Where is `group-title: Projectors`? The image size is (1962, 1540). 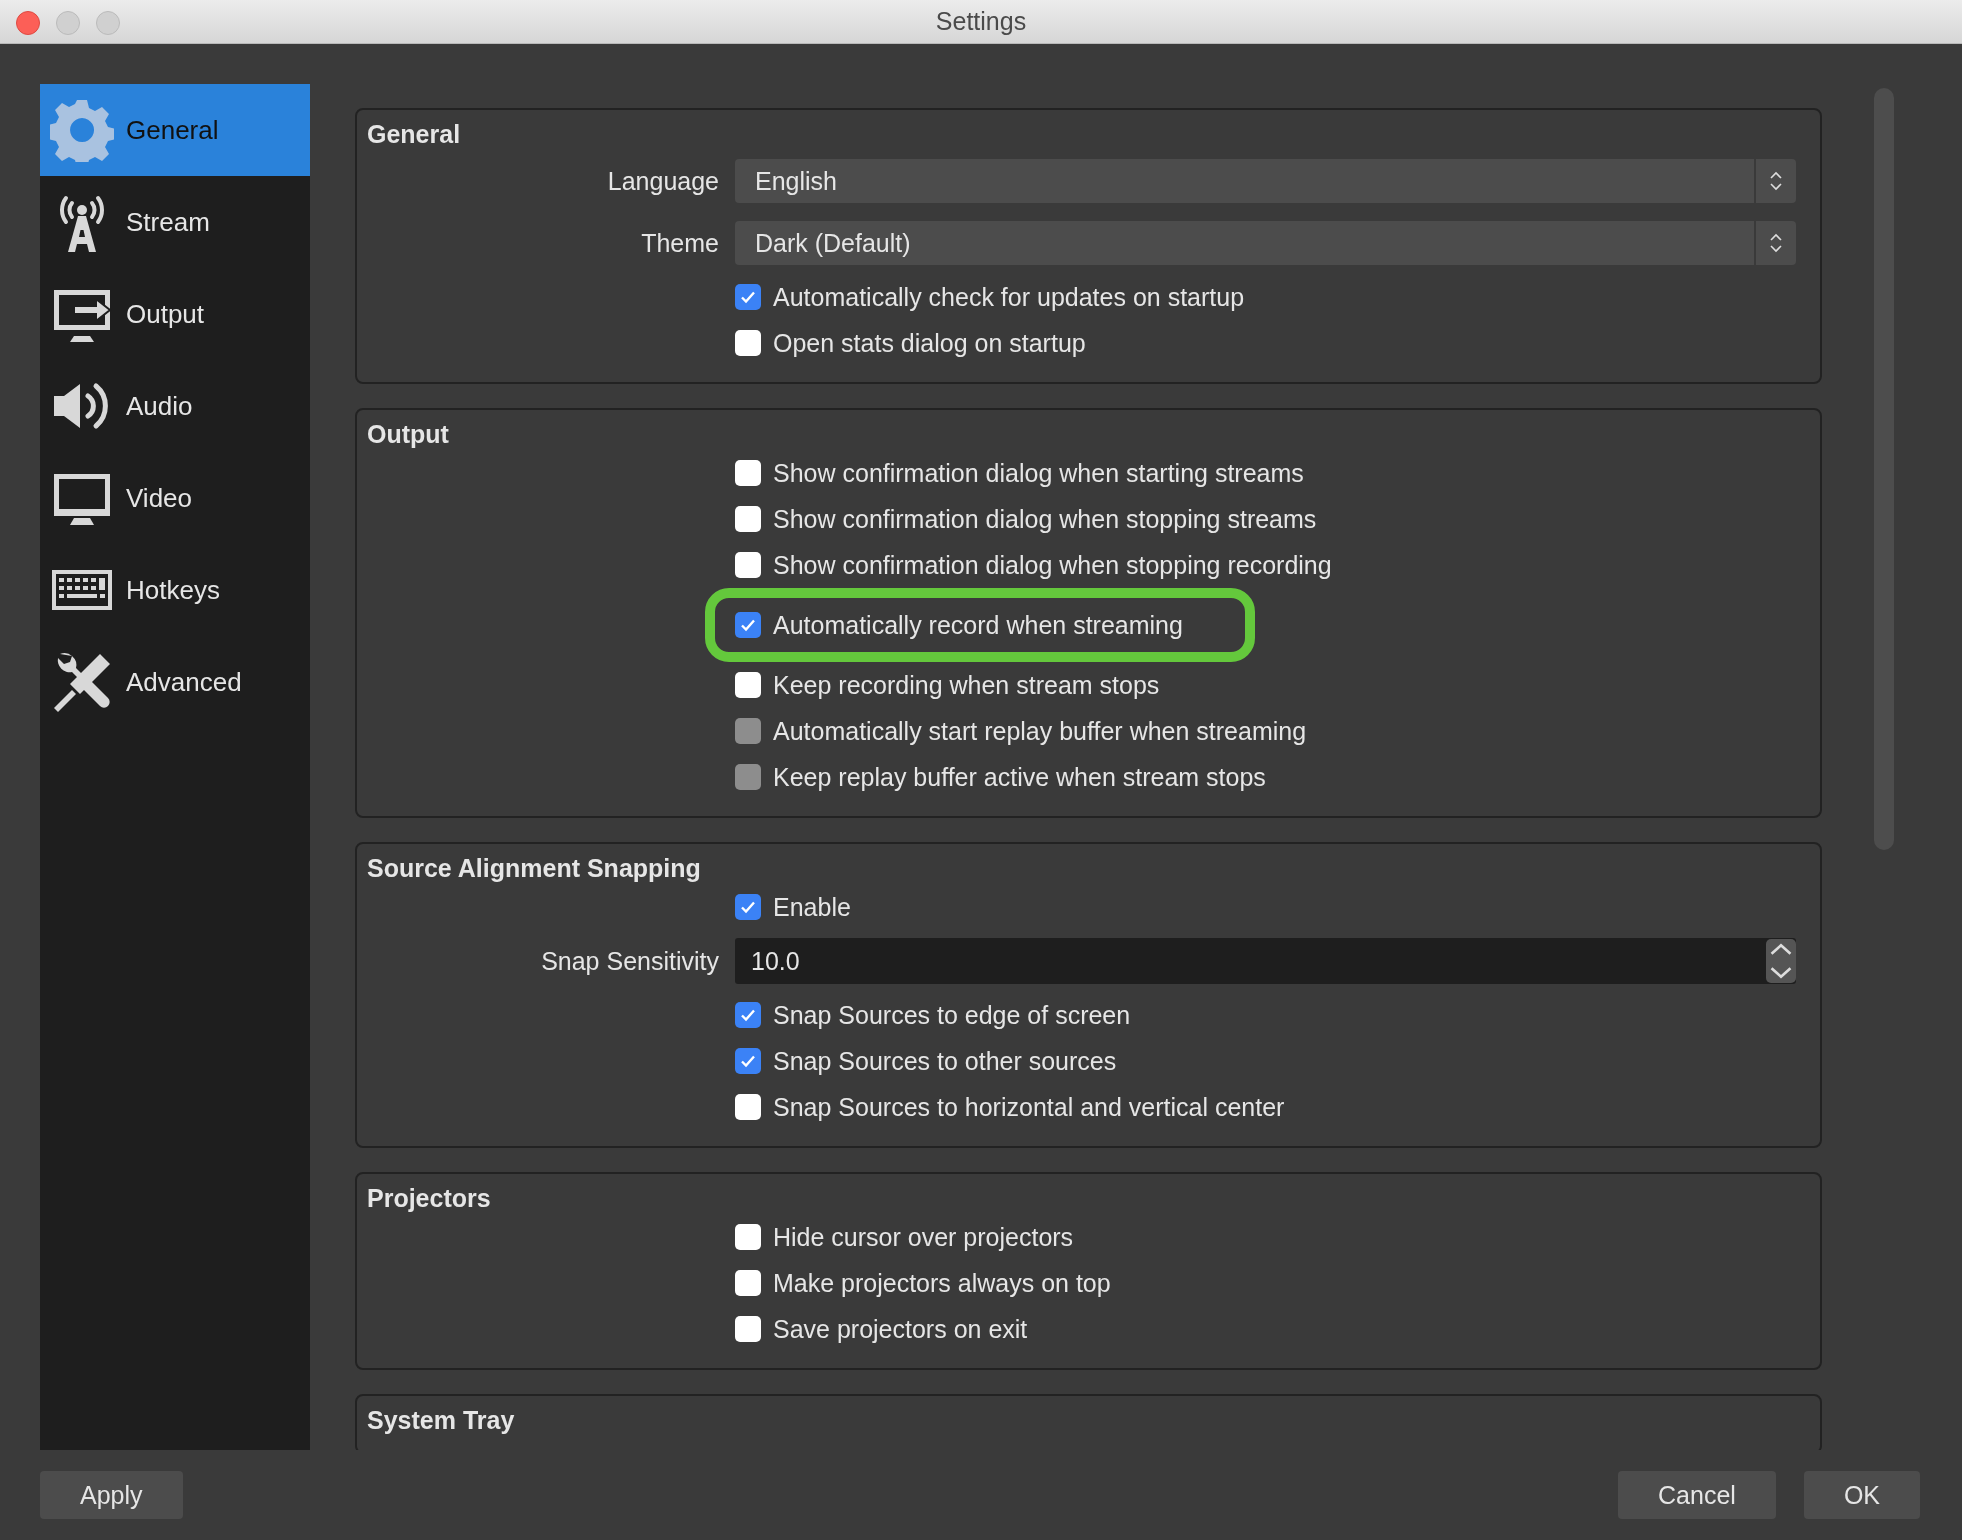
group-title: Projectors is located at coordinates (429, 1198).